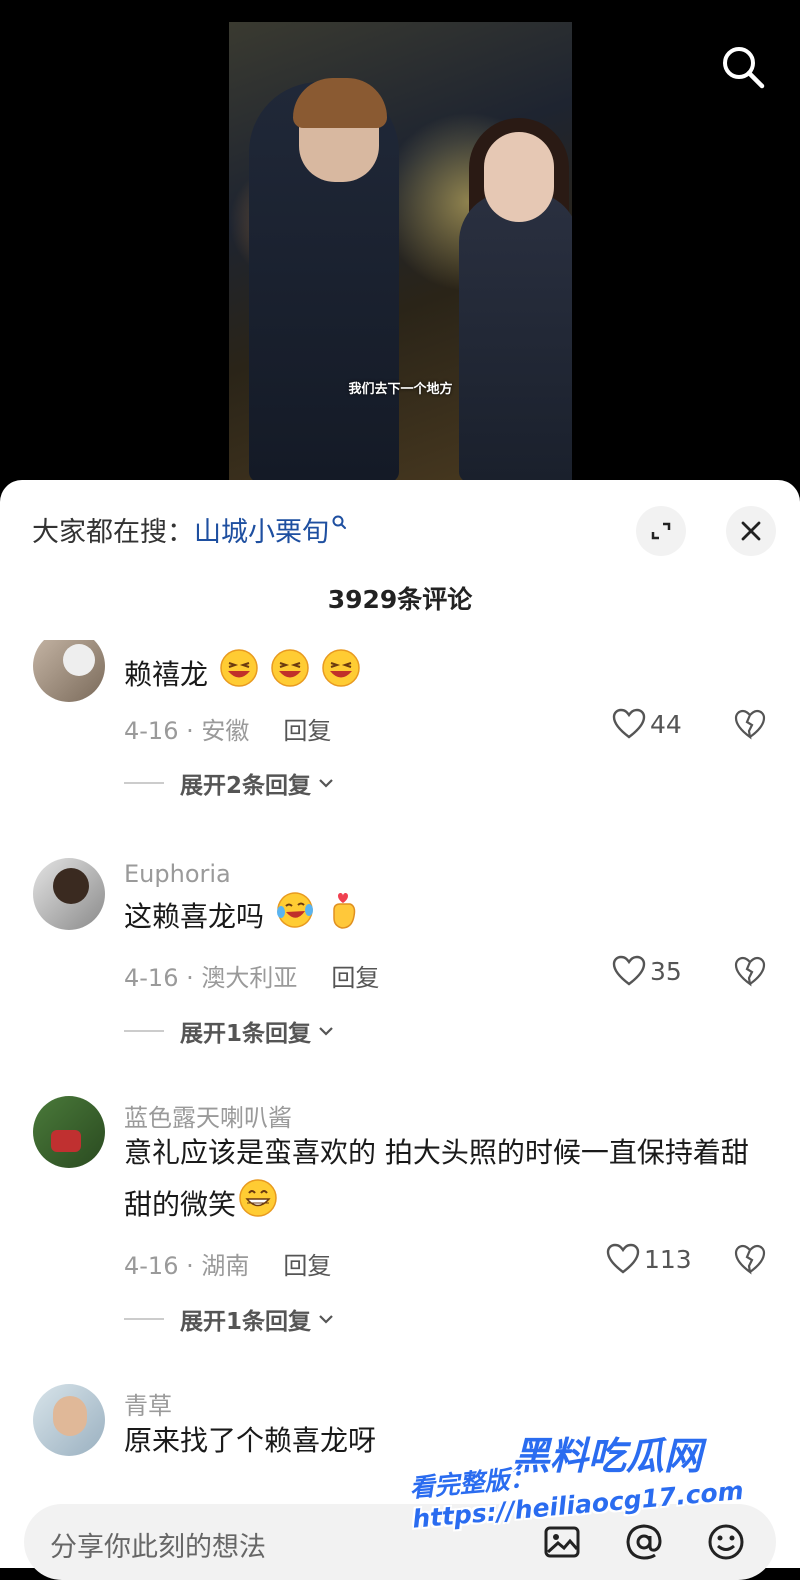 This screenshot has width=800, height=1580. I want to click on comment-text: 赖禧龙, so click(449, 676).